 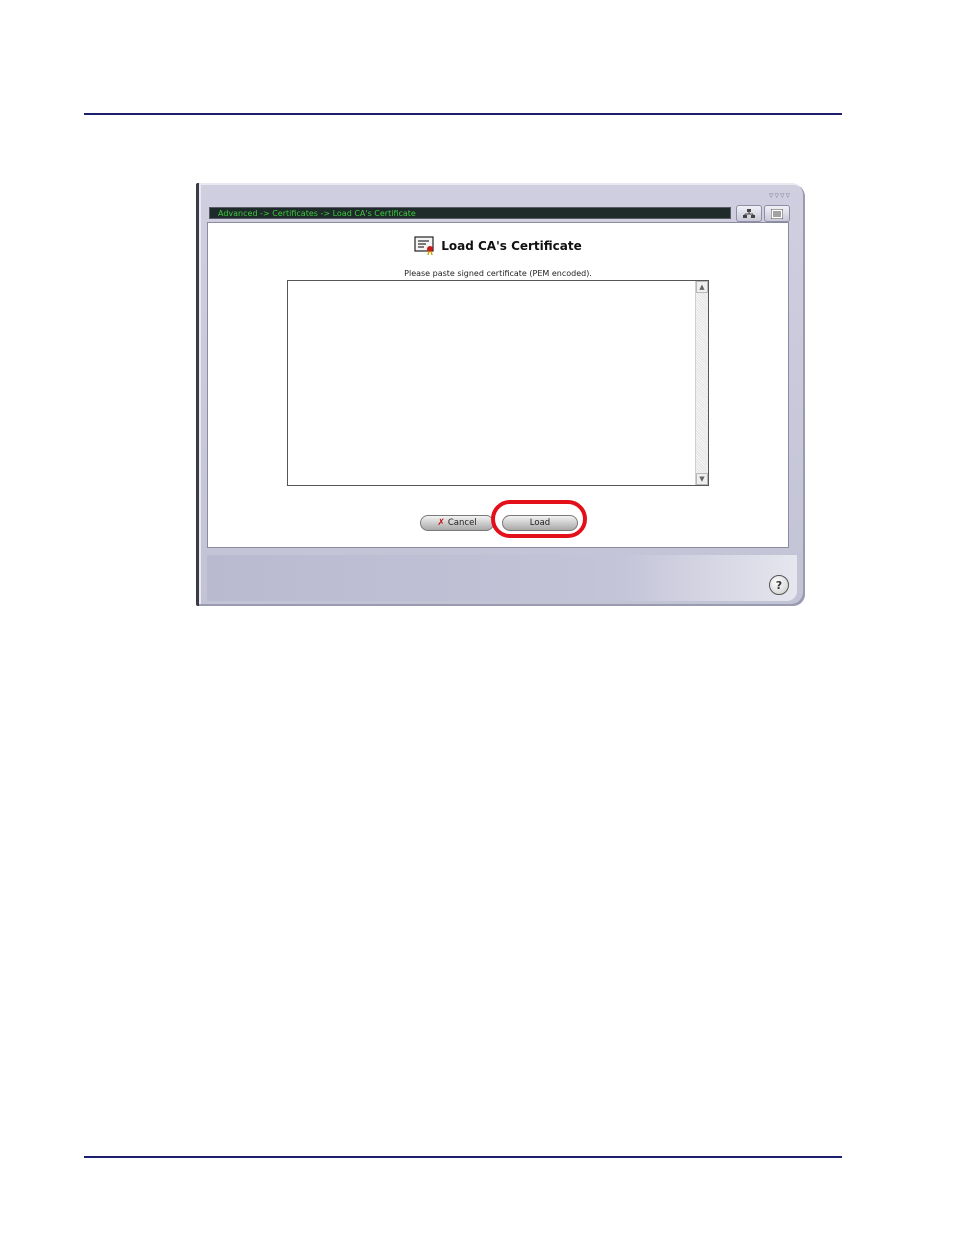 I want to click on load-button: Load, so click(x=540, y=523).